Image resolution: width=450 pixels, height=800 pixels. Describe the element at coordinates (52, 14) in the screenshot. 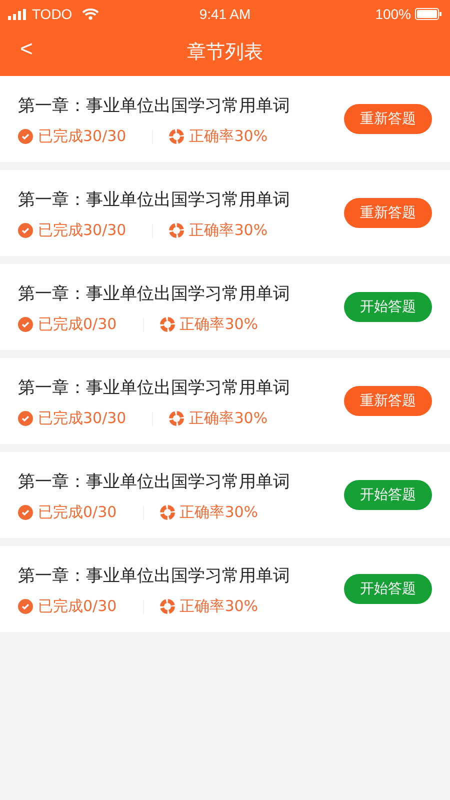

I see `carrier-name: TODO` at that location.